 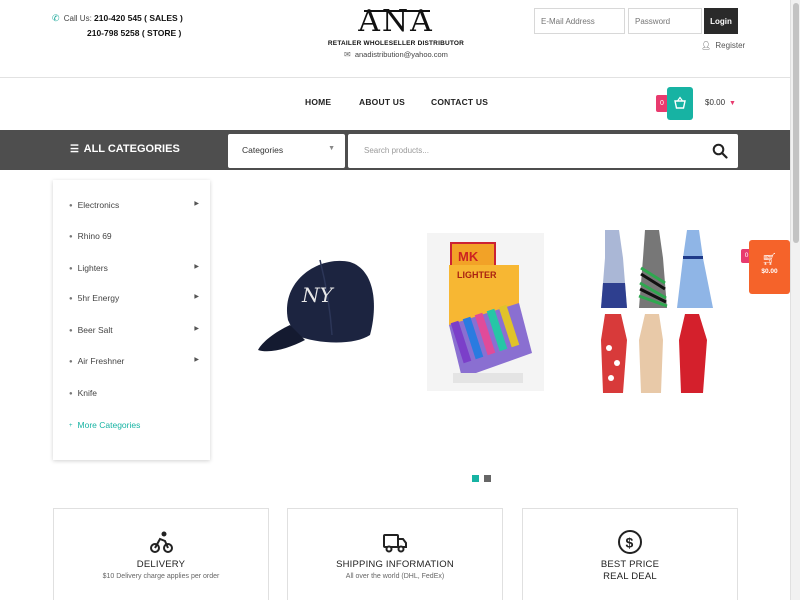 What do you see at coordinates (98, 205) in the screenshot?
I see `sidebar-item-label: Electronics` at bounding box center [98, 205].